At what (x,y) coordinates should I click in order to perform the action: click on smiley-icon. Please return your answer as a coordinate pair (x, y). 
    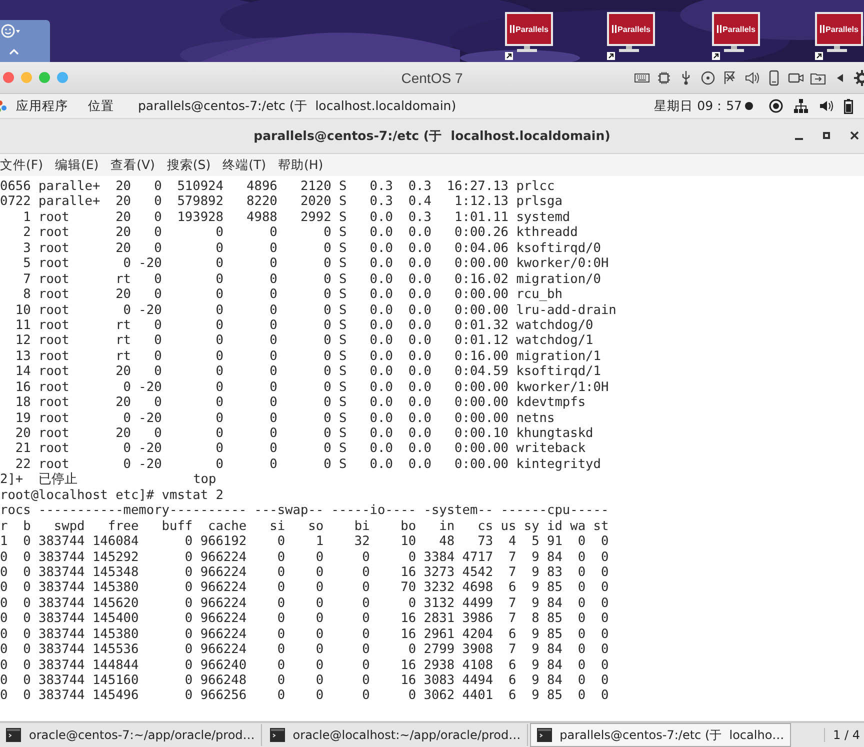
    Looking at the image, I should click on (11, 31).